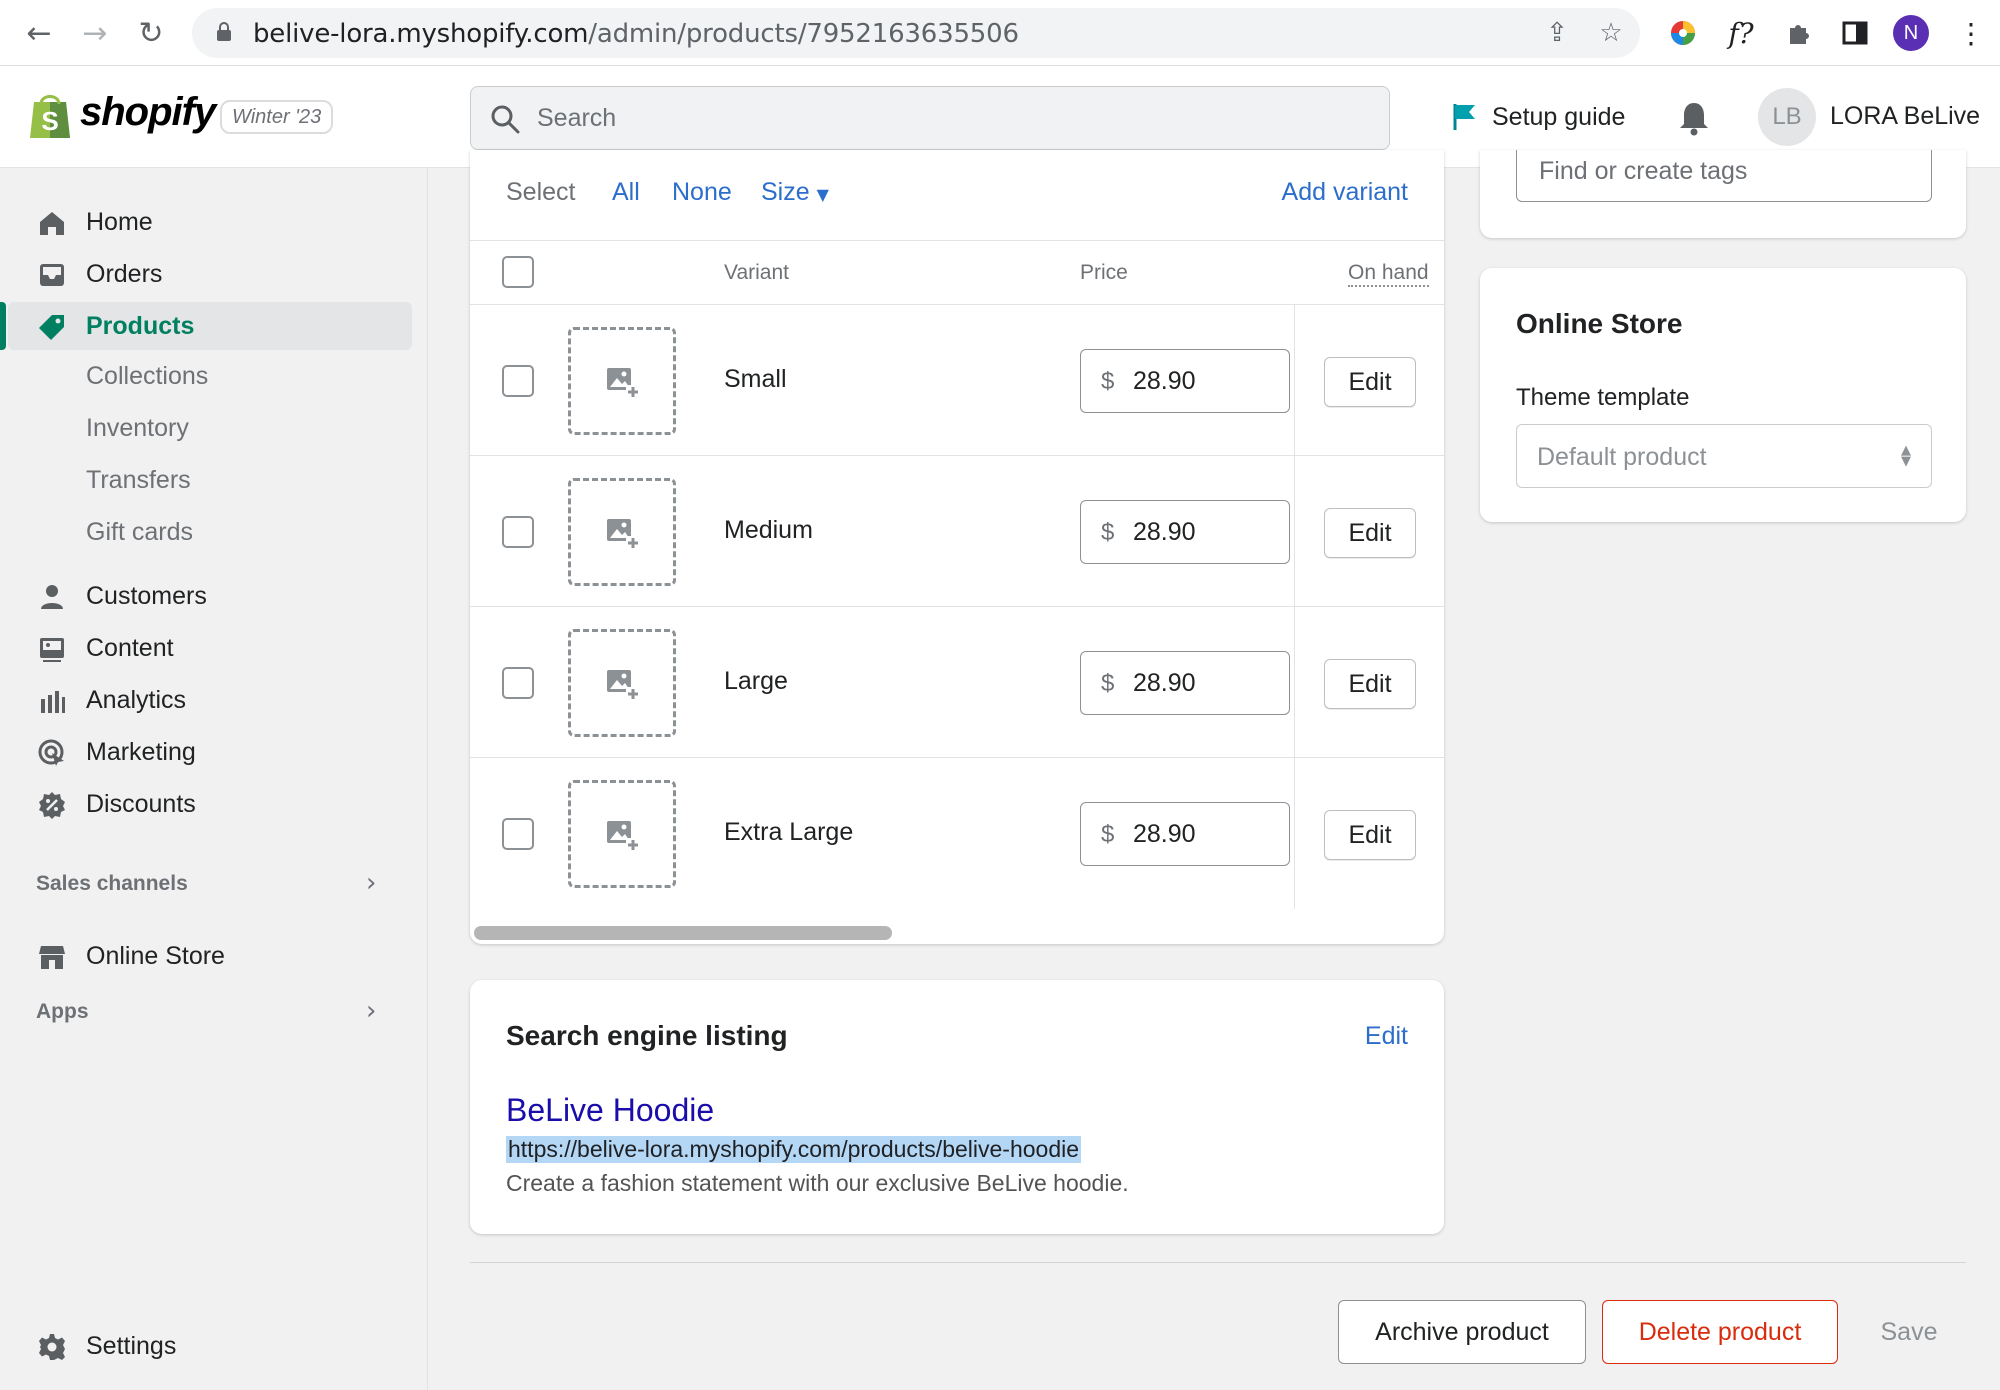 The width and height of the screenshot is (2000, 1390). What do you see at coordinates (930, 118) in the screenshot?
I see `search-input: Search` at bounding box center [930, 118].